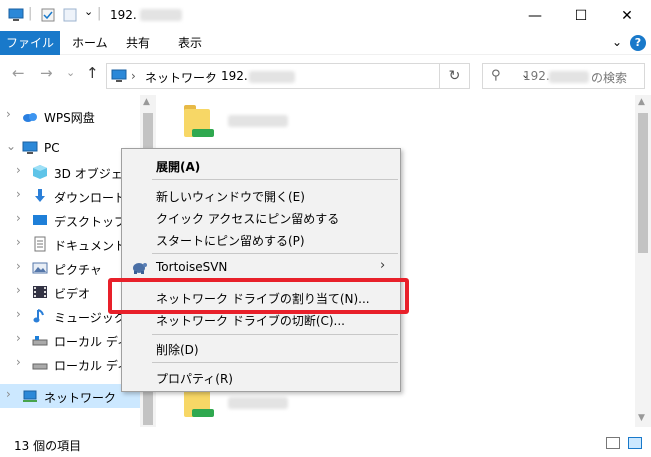 This screenshot has width=651, height=457. I want to click on tree-label: ドキュメント, so click(90, 246).